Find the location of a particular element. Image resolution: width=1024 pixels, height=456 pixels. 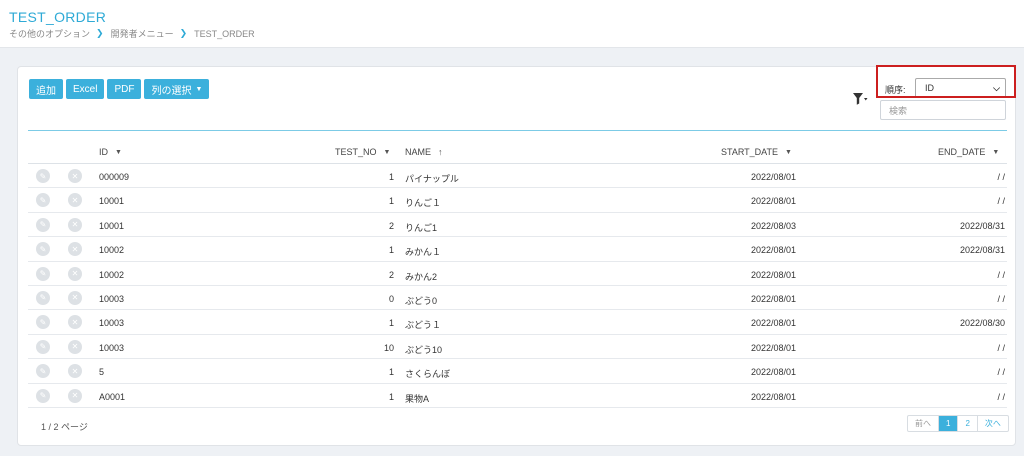

column-header-label: NAME is located at coordinates (418, 152).